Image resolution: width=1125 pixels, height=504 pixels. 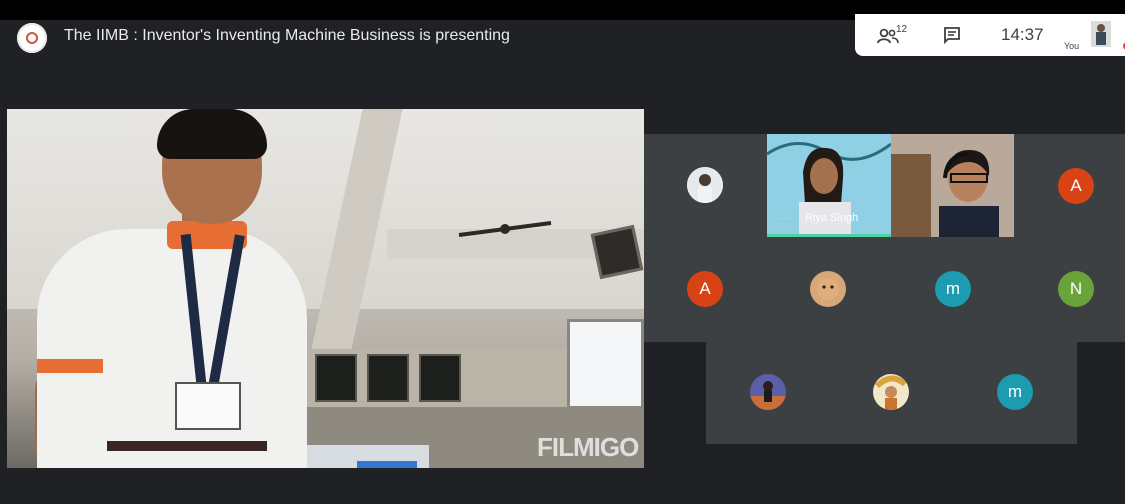 I want to click on meeting-controls-panel: 12 14:37 You, so click(x=990, y=35).